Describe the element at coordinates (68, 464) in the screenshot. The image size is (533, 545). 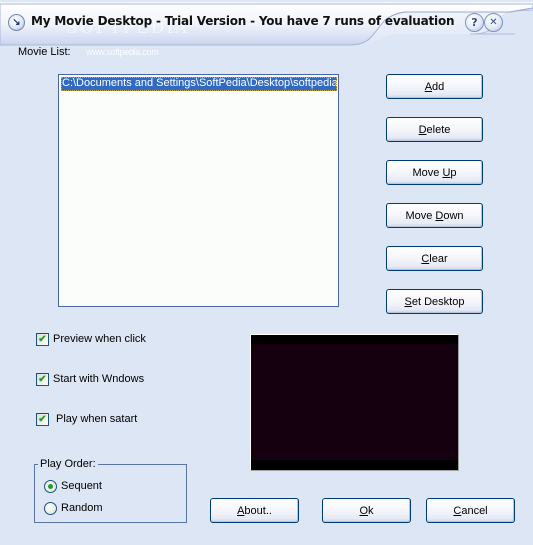
I see `play-order-label: Play Order:` at that location.